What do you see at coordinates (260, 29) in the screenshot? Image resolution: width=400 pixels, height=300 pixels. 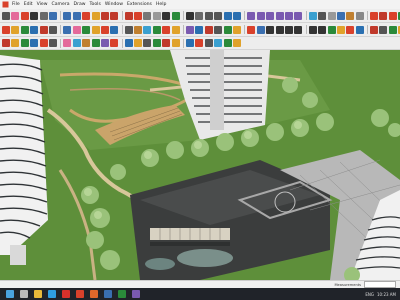 I see `plugin-z-icon` at bounding box center [260, 29].